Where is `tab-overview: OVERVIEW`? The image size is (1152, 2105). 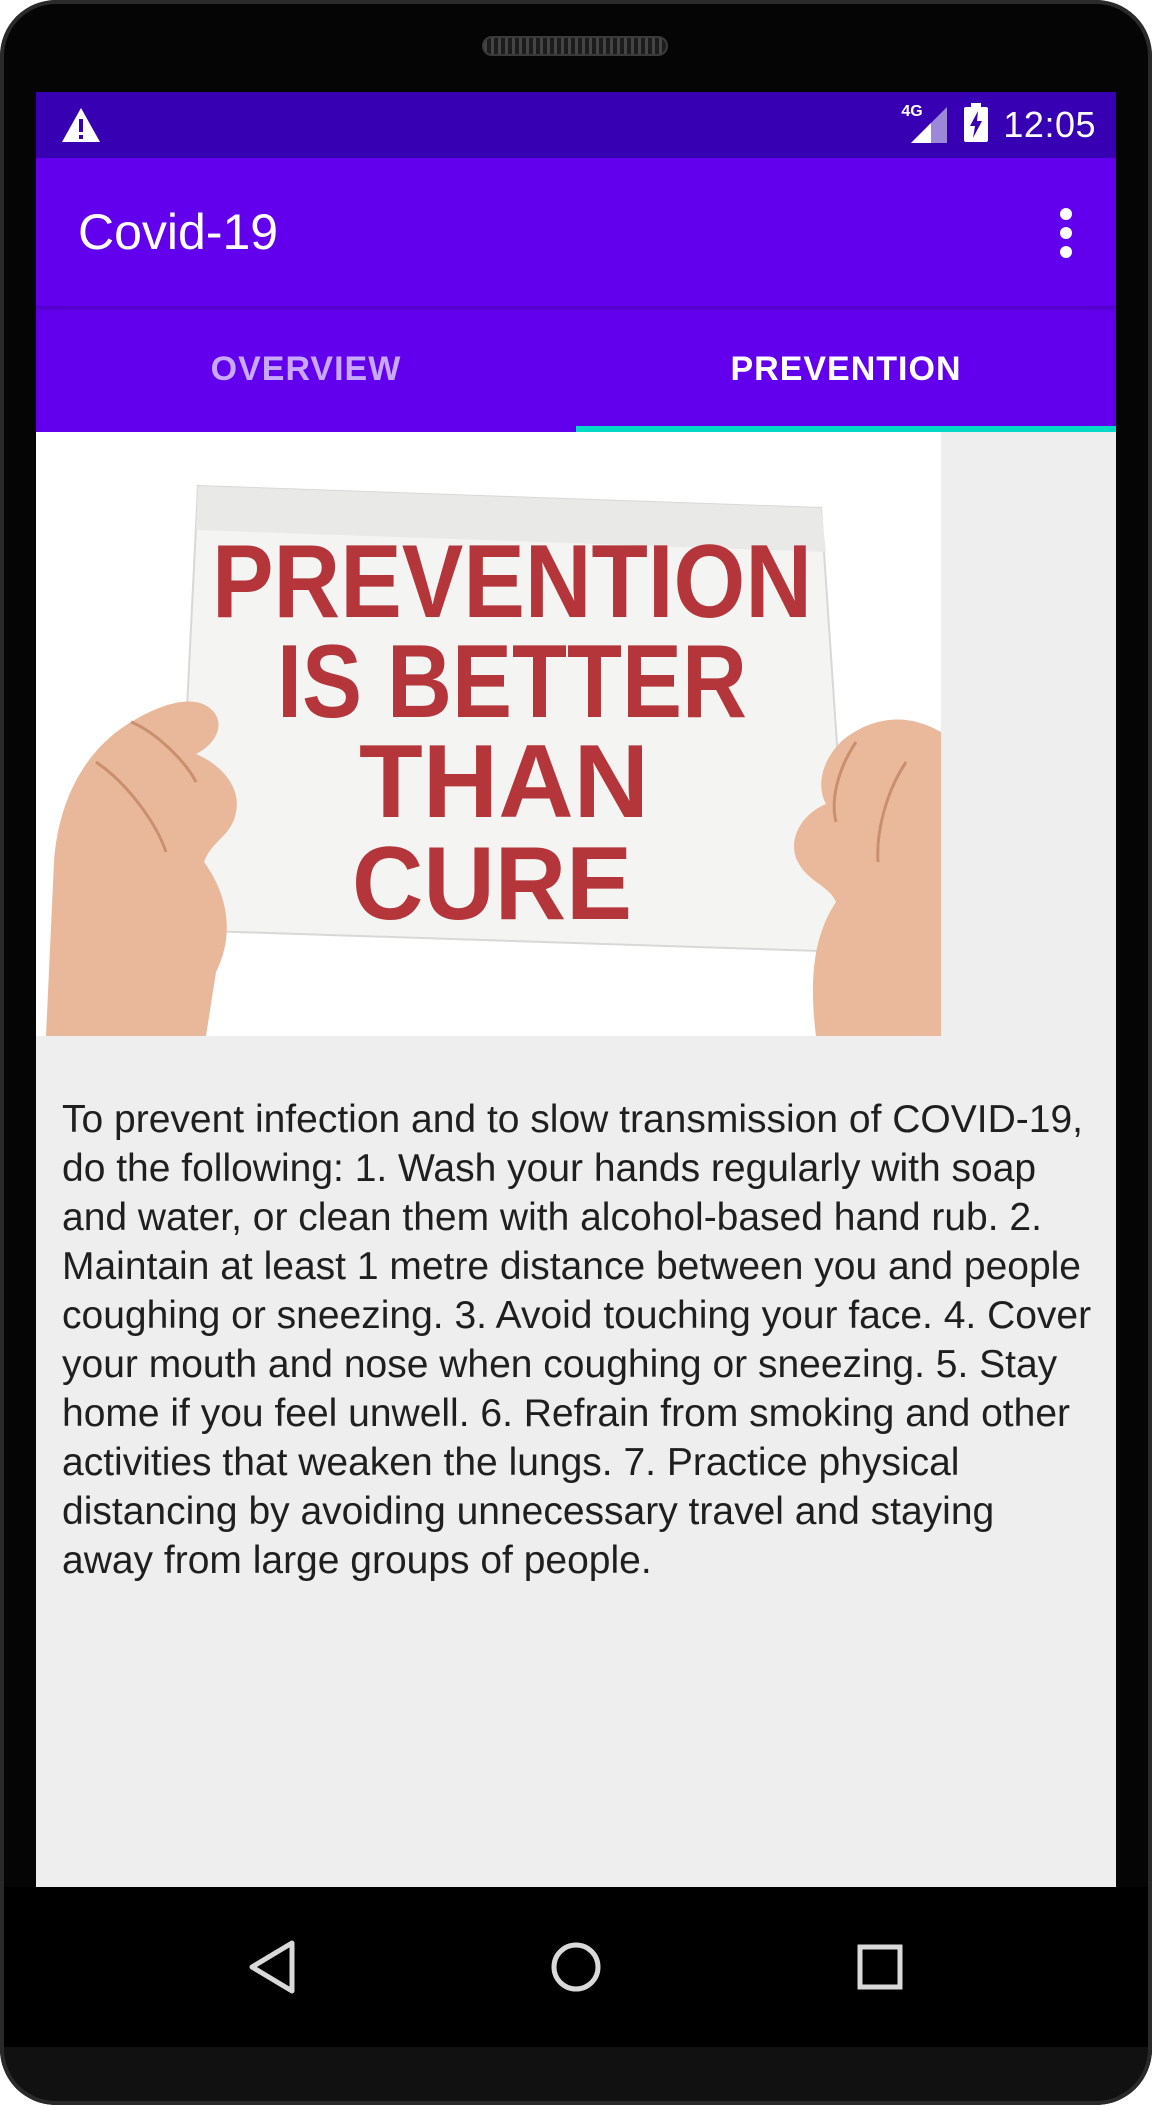 tab-overview: OVERVIEW is located at coordinates (306, 369).